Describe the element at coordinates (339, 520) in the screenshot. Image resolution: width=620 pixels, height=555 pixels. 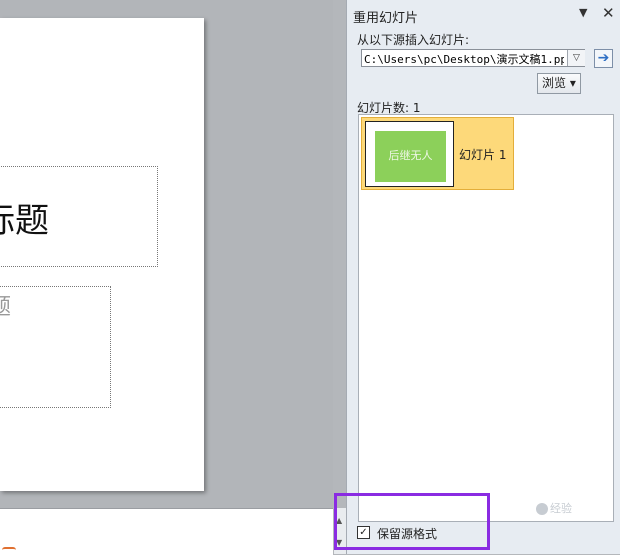
I see `scroll-up-icon: ▲` at that location.